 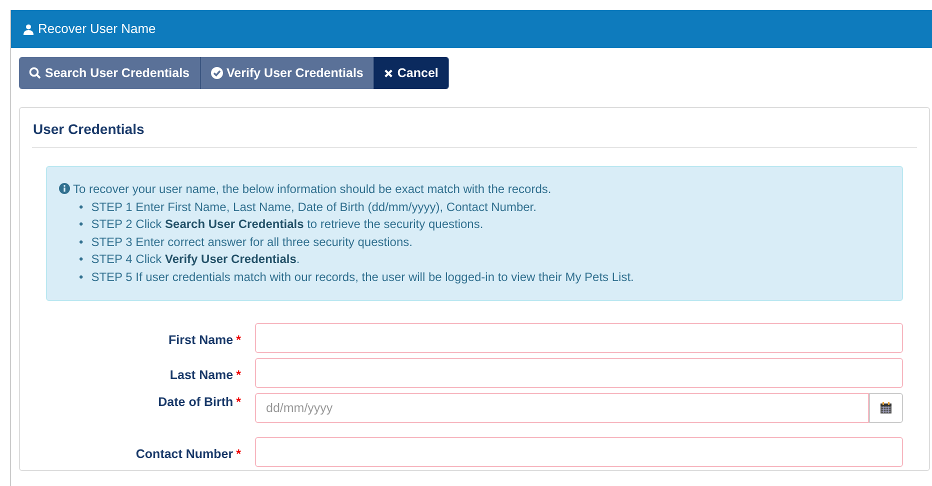 What do you see at coordinates (202, 375) in the screenshot?
I see `field-label: Last Name` at bounding box center [202, 375].